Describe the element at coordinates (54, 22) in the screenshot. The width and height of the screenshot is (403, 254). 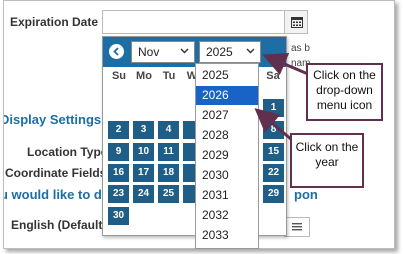
I see `expiration-date-label: Expiration Date` at that location.